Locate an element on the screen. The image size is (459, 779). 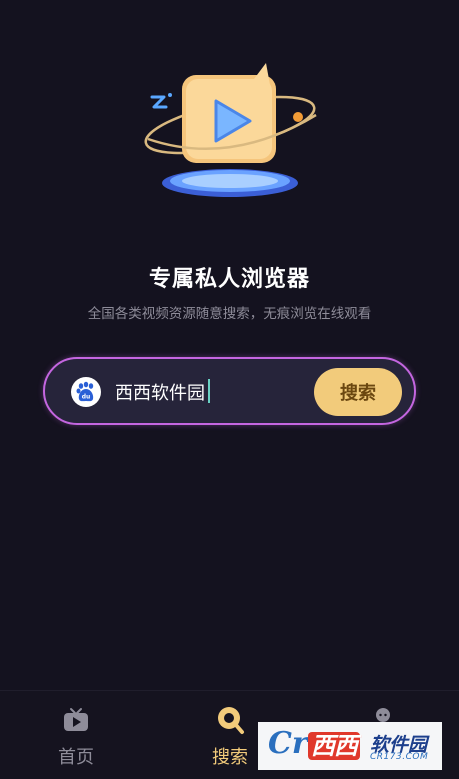
search-button: 搜索 is located at coordinates (358, 392).